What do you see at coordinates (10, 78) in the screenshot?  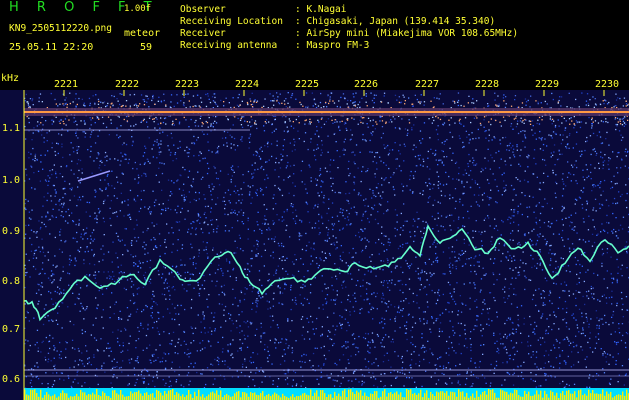 I see `y-axis-unit: kHz` at bounding box center [10, 78].